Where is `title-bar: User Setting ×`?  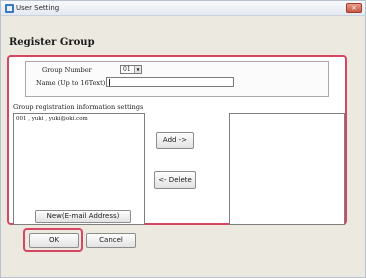 title-bar: User Setting × is located at coordinates (183, 8).